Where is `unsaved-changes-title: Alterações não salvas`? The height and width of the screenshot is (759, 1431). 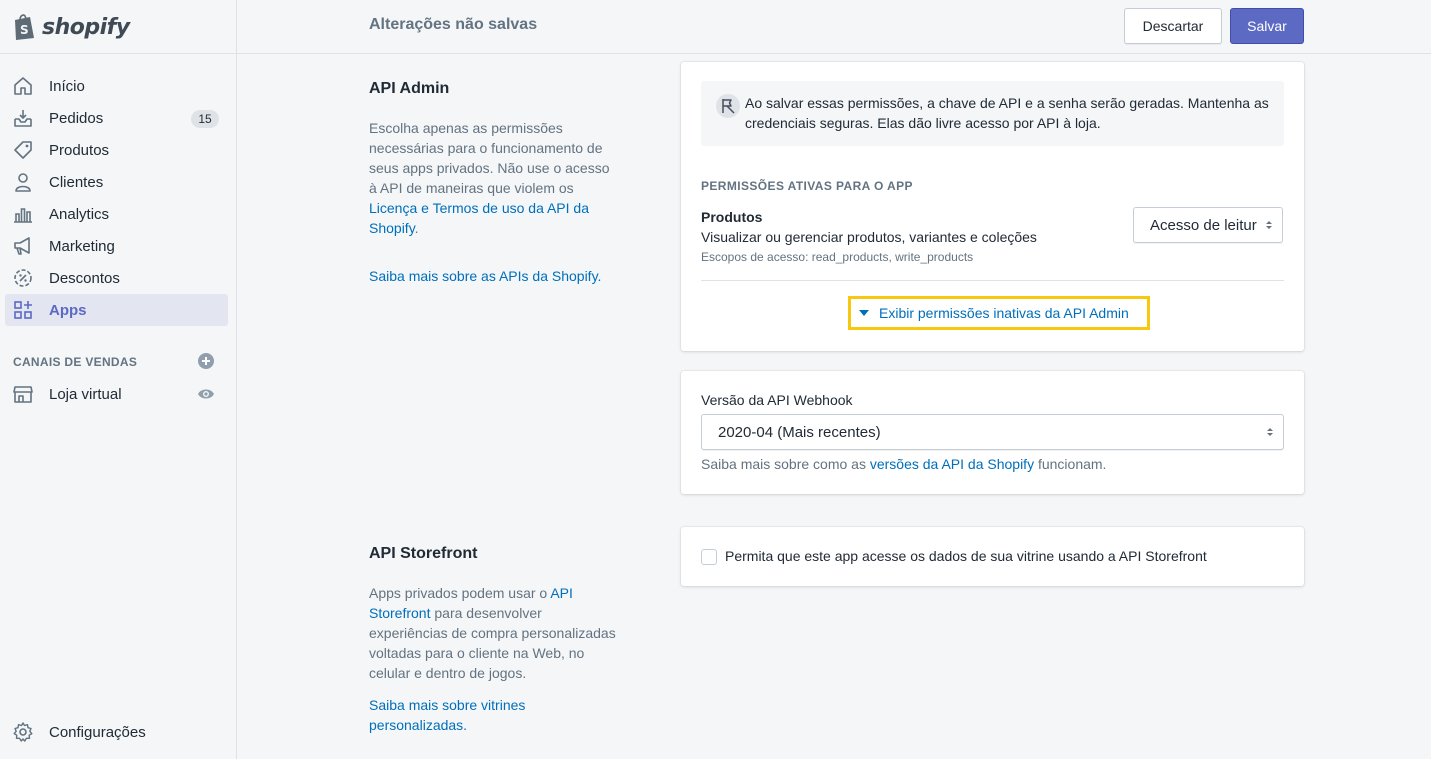 unsaved-changes-title: Alterações não salvas is located at coordinates (453, 24).